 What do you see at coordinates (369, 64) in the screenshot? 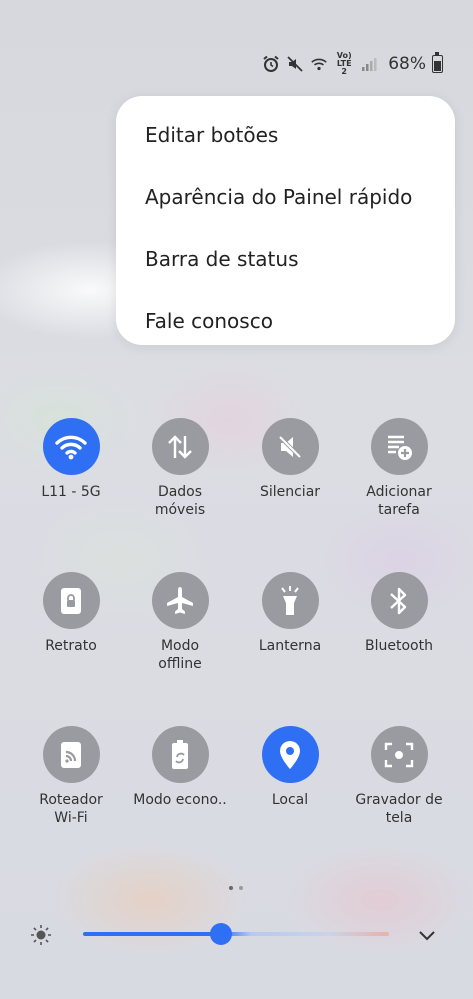
I see `signal-icon` at bounding box center [369, 64].